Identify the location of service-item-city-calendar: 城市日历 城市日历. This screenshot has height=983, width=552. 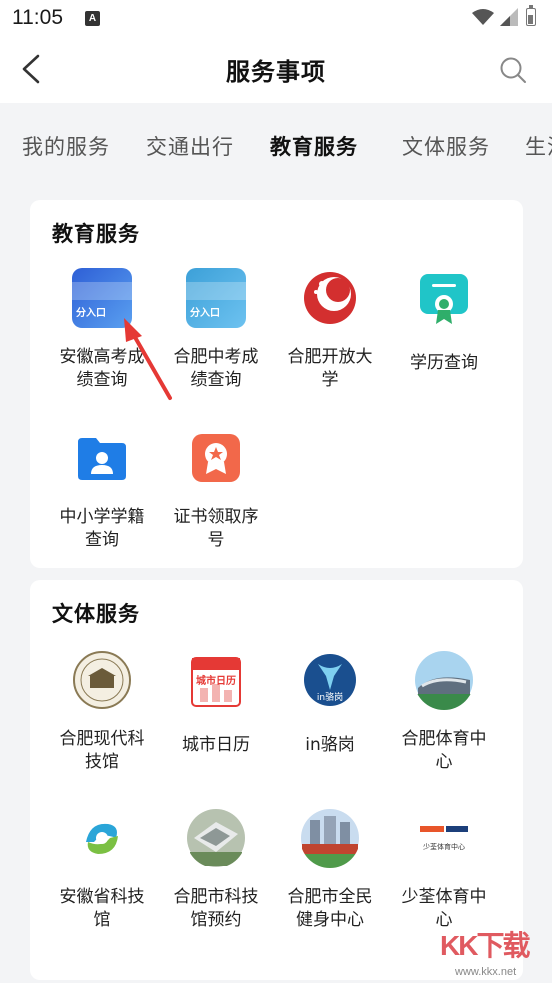
(216, 703).